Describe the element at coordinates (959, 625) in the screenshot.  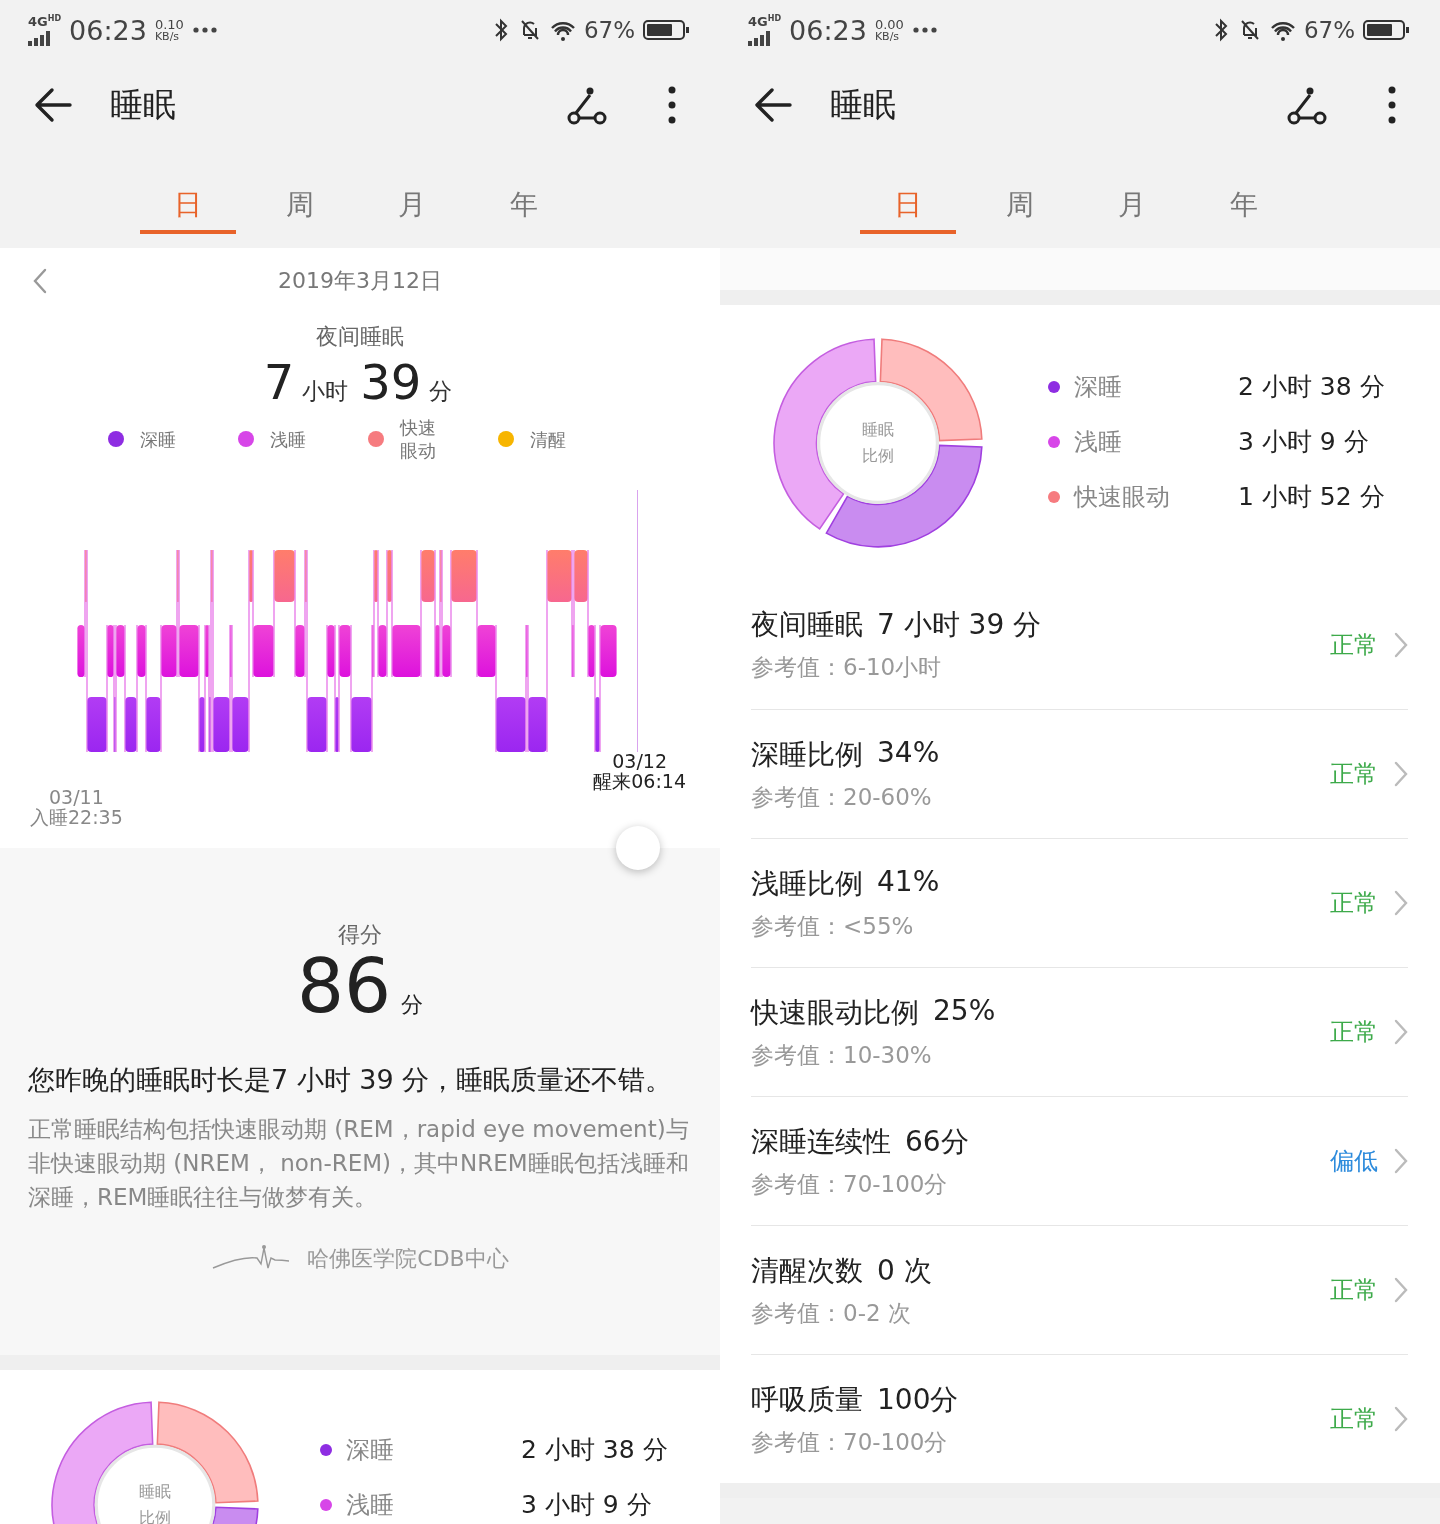
I see `metric-value: 7 小时 39 分` at that location.